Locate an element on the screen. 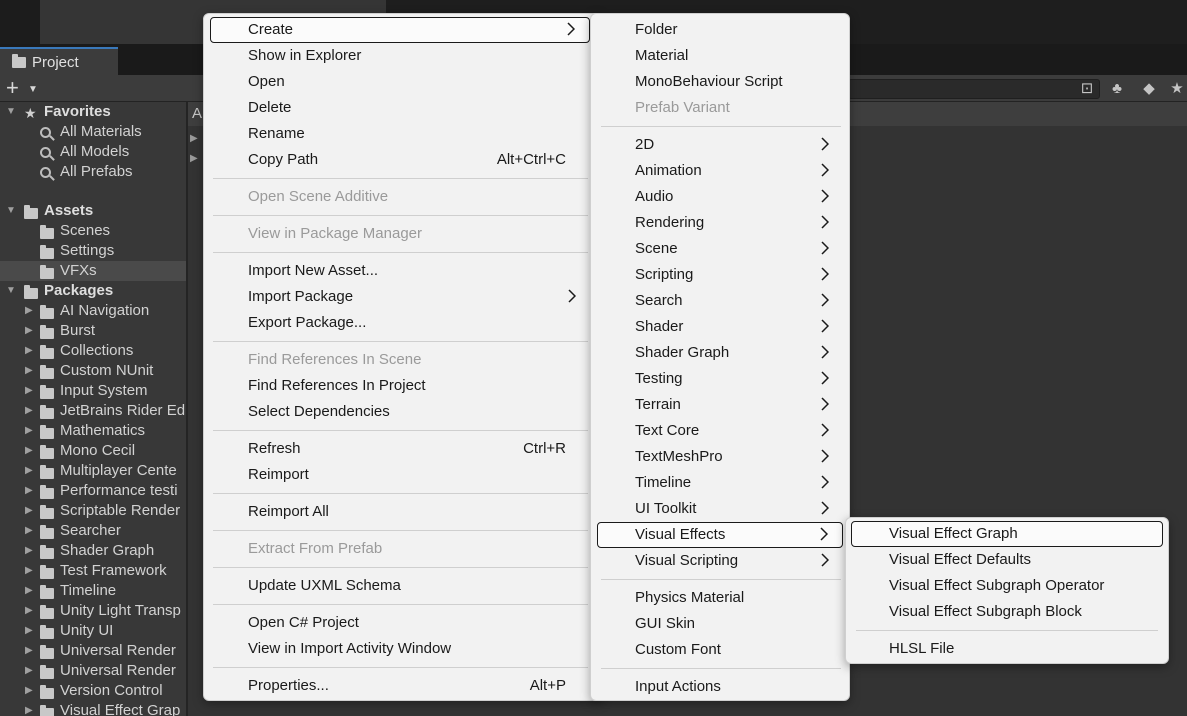 The width and height of the screenshot is (1187, 716). tree-item-searcher: ▶ Searcher is located at coordinates (93, 531).